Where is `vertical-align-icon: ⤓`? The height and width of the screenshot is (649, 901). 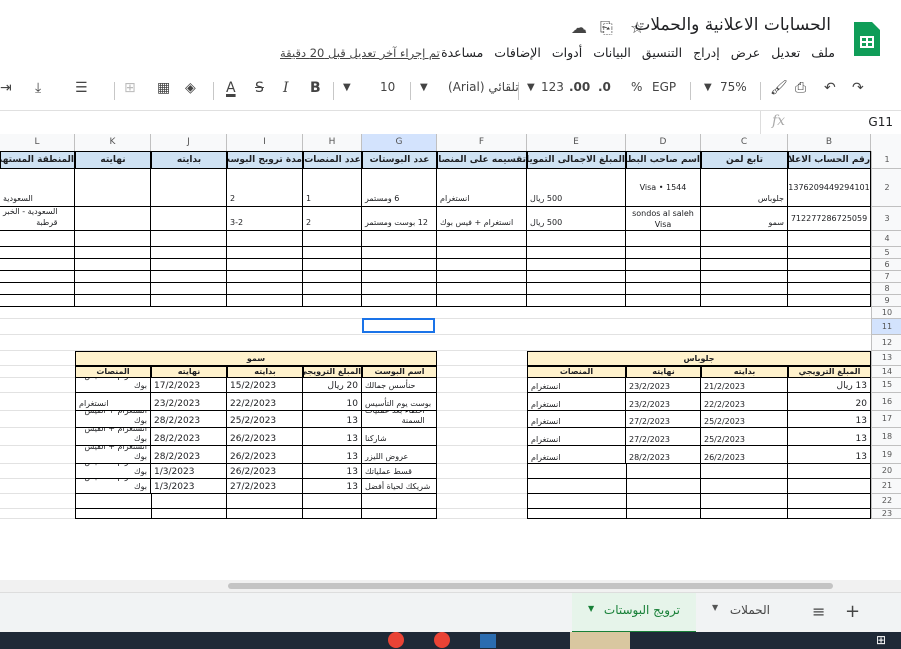 vertical-align-icon: ⤓ is located at coordinates (38, 88).